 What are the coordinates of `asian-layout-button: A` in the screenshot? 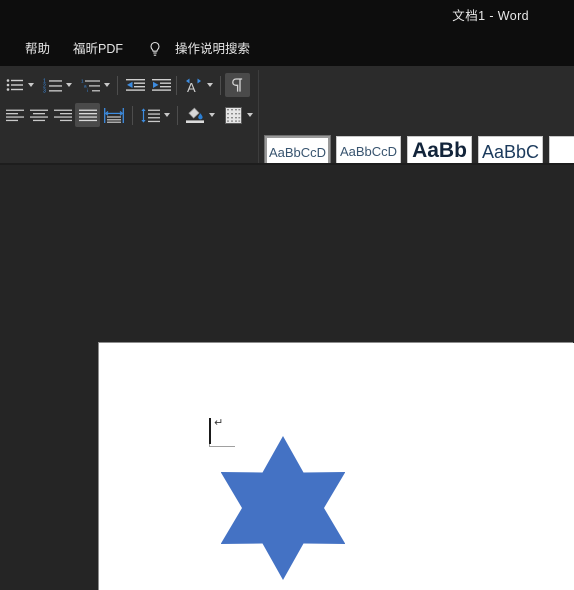 It's located at (194, 85).